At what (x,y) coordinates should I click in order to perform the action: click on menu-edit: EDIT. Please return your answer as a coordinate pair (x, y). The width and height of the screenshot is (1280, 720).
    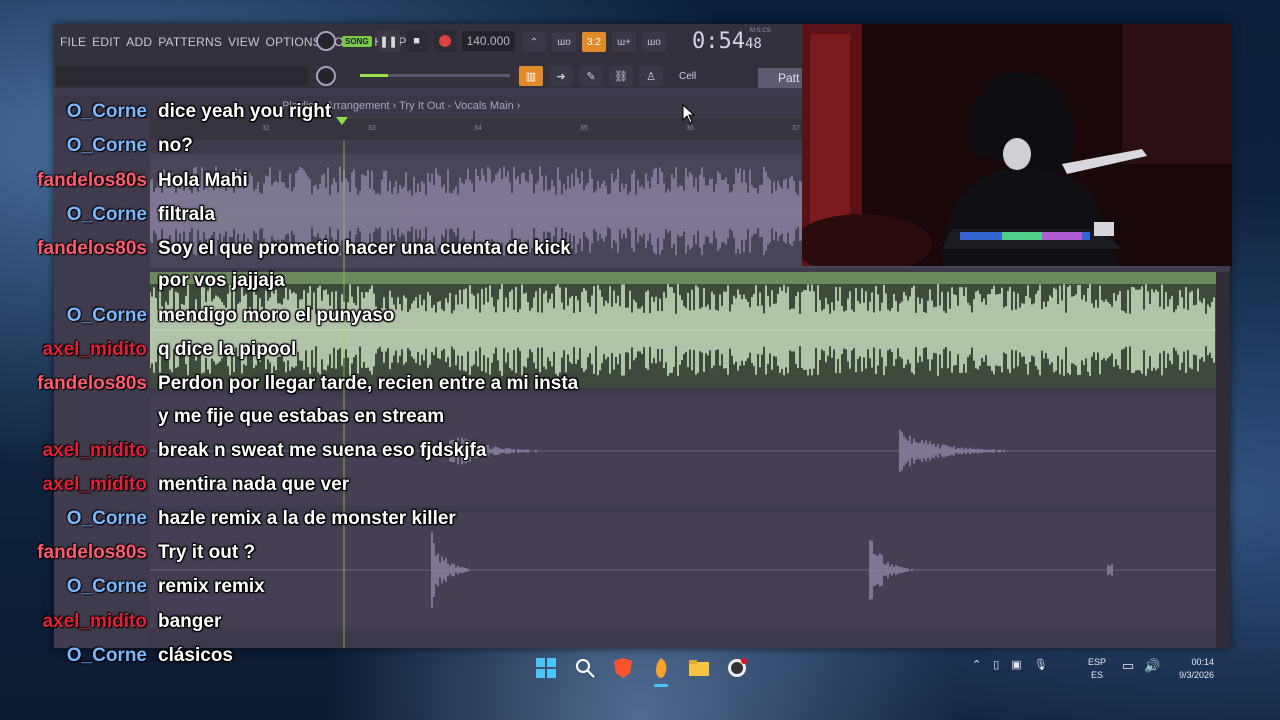
    Looking at the image, I should click on (106, 42).